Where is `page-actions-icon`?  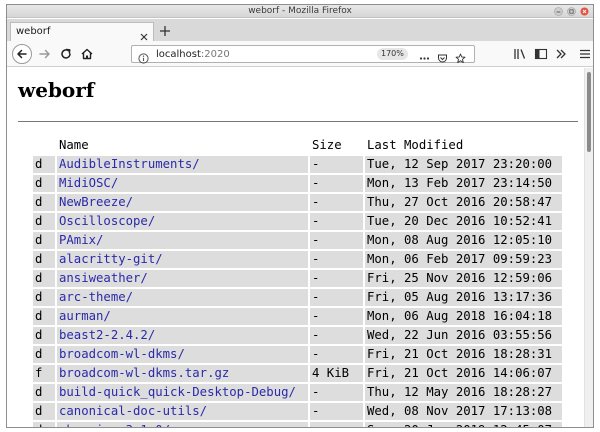 page-actions-icon is located at coordinates (424, 54).